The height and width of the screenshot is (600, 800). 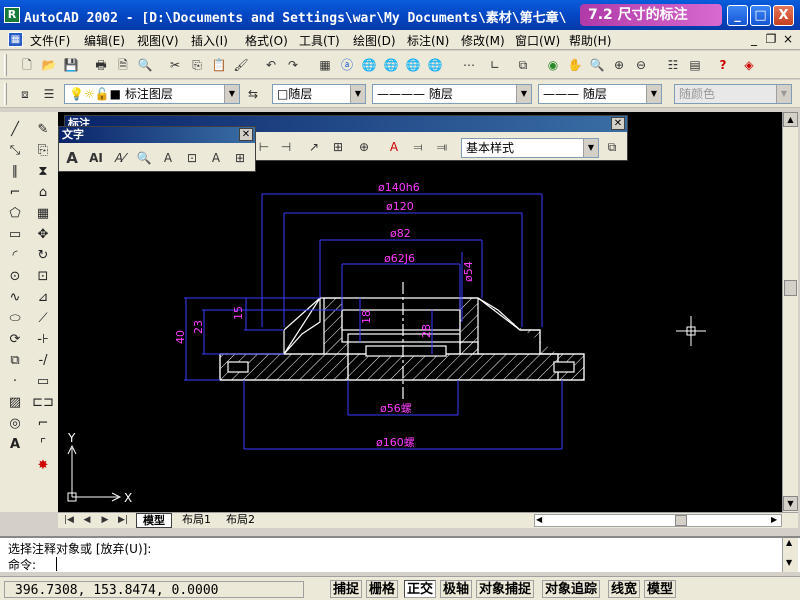 I want to click on menu-window: 窗口(W), so click(x=537, y=40).